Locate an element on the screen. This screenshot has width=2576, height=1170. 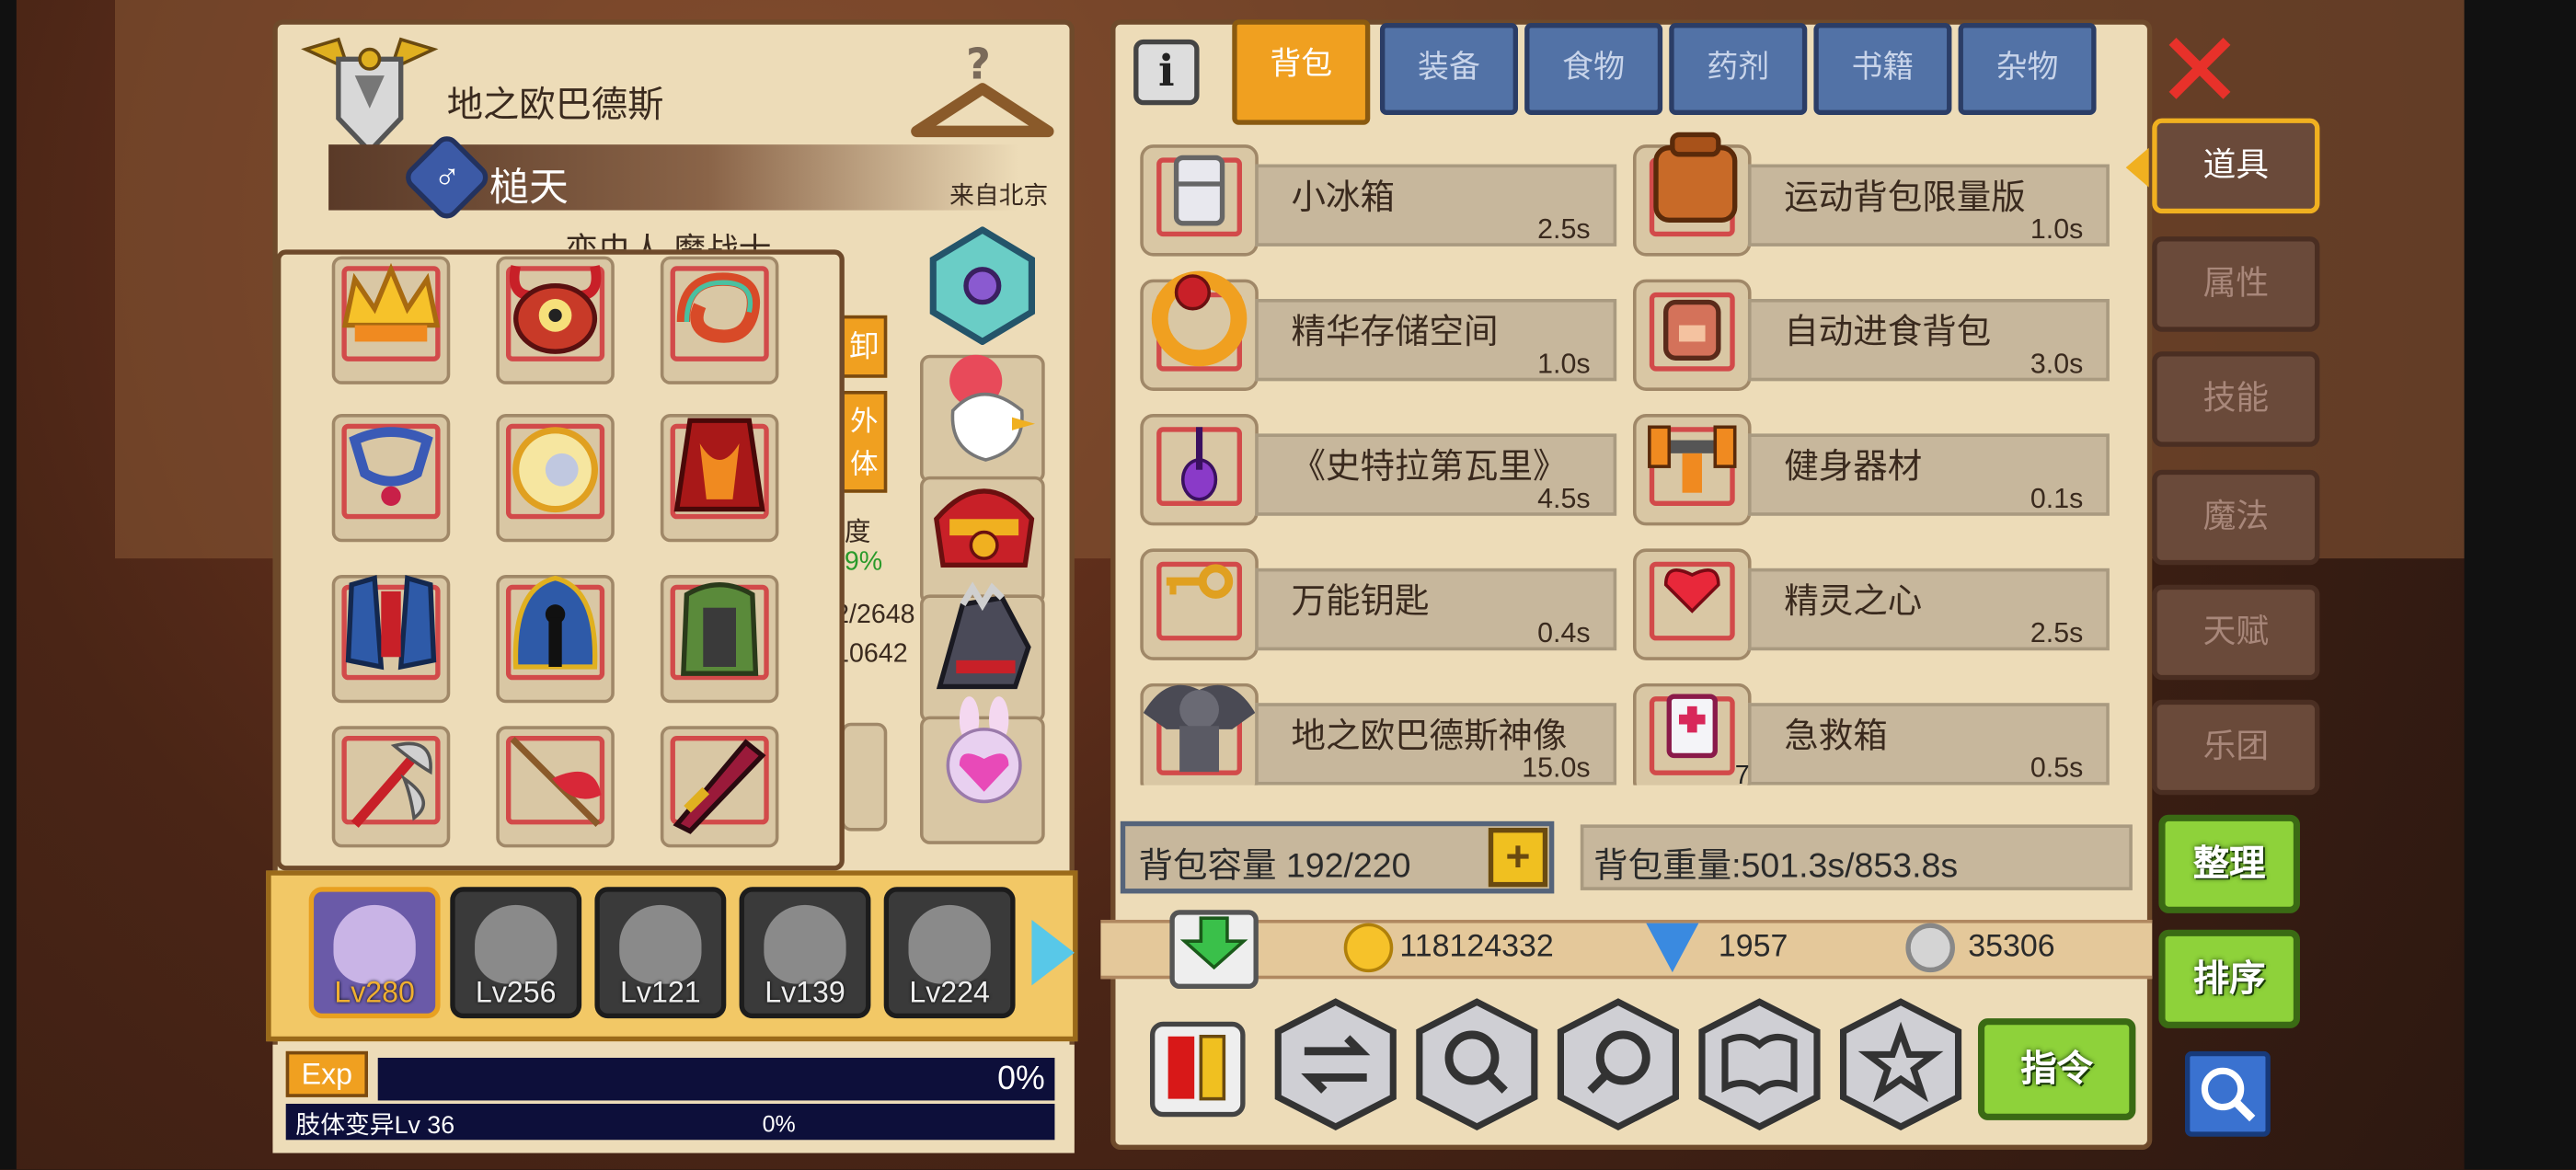
backpack-weight: 背包重量:501.3s/853.8s is located at coordinates (1856, 857).